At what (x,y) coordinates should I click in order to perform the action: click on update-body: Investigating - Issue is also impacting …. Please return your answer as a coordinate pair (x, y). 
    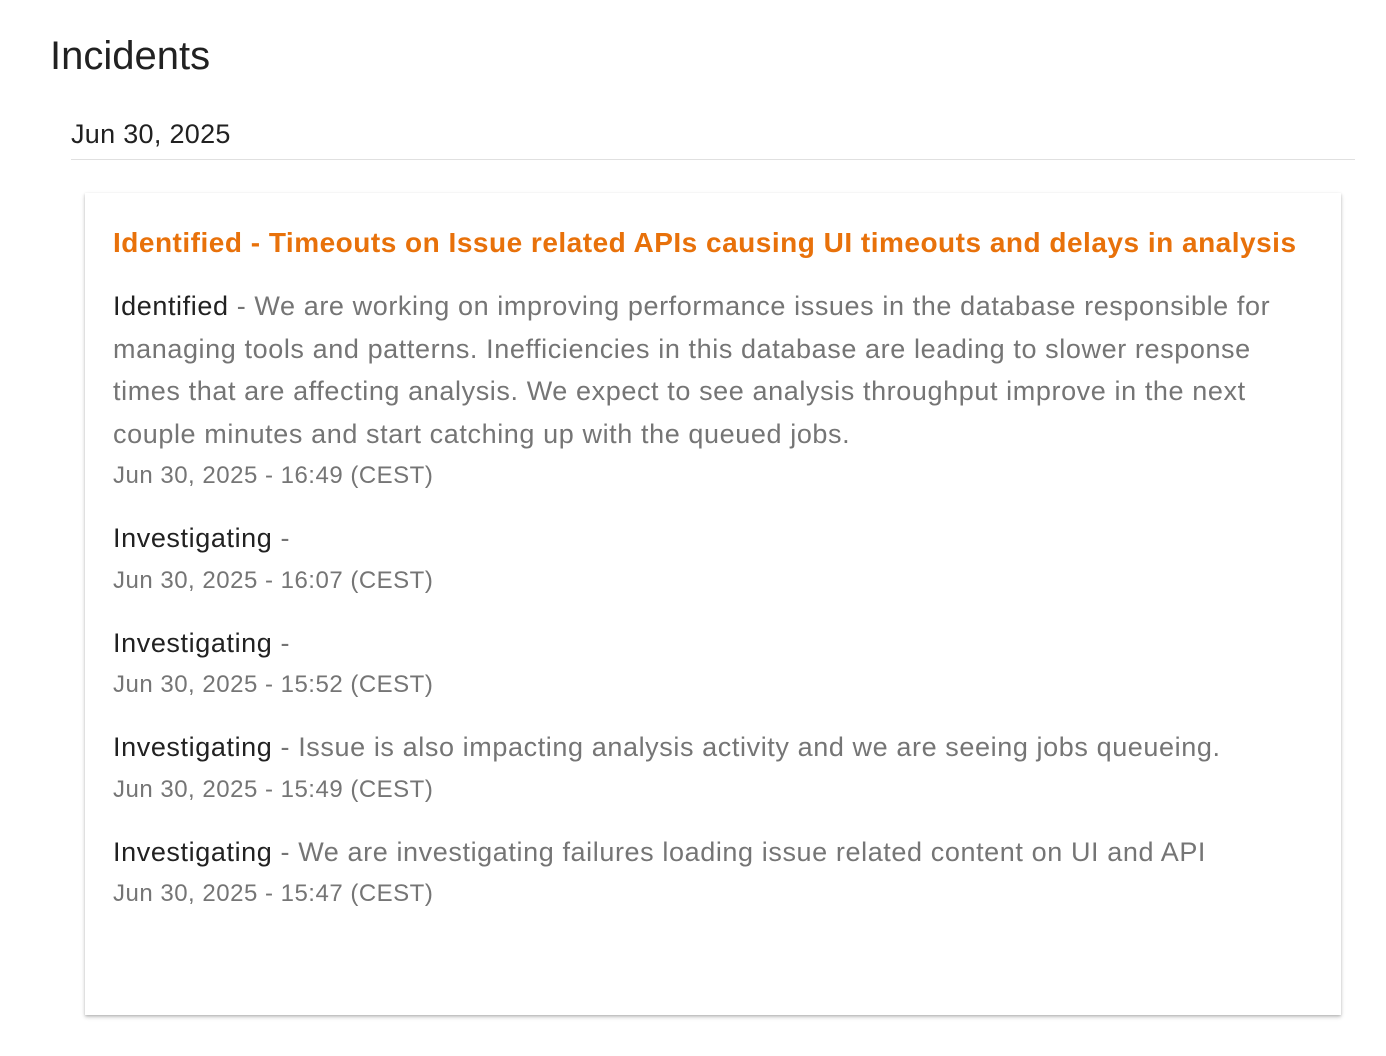
    Looking at the image, I should click on (713, 747).